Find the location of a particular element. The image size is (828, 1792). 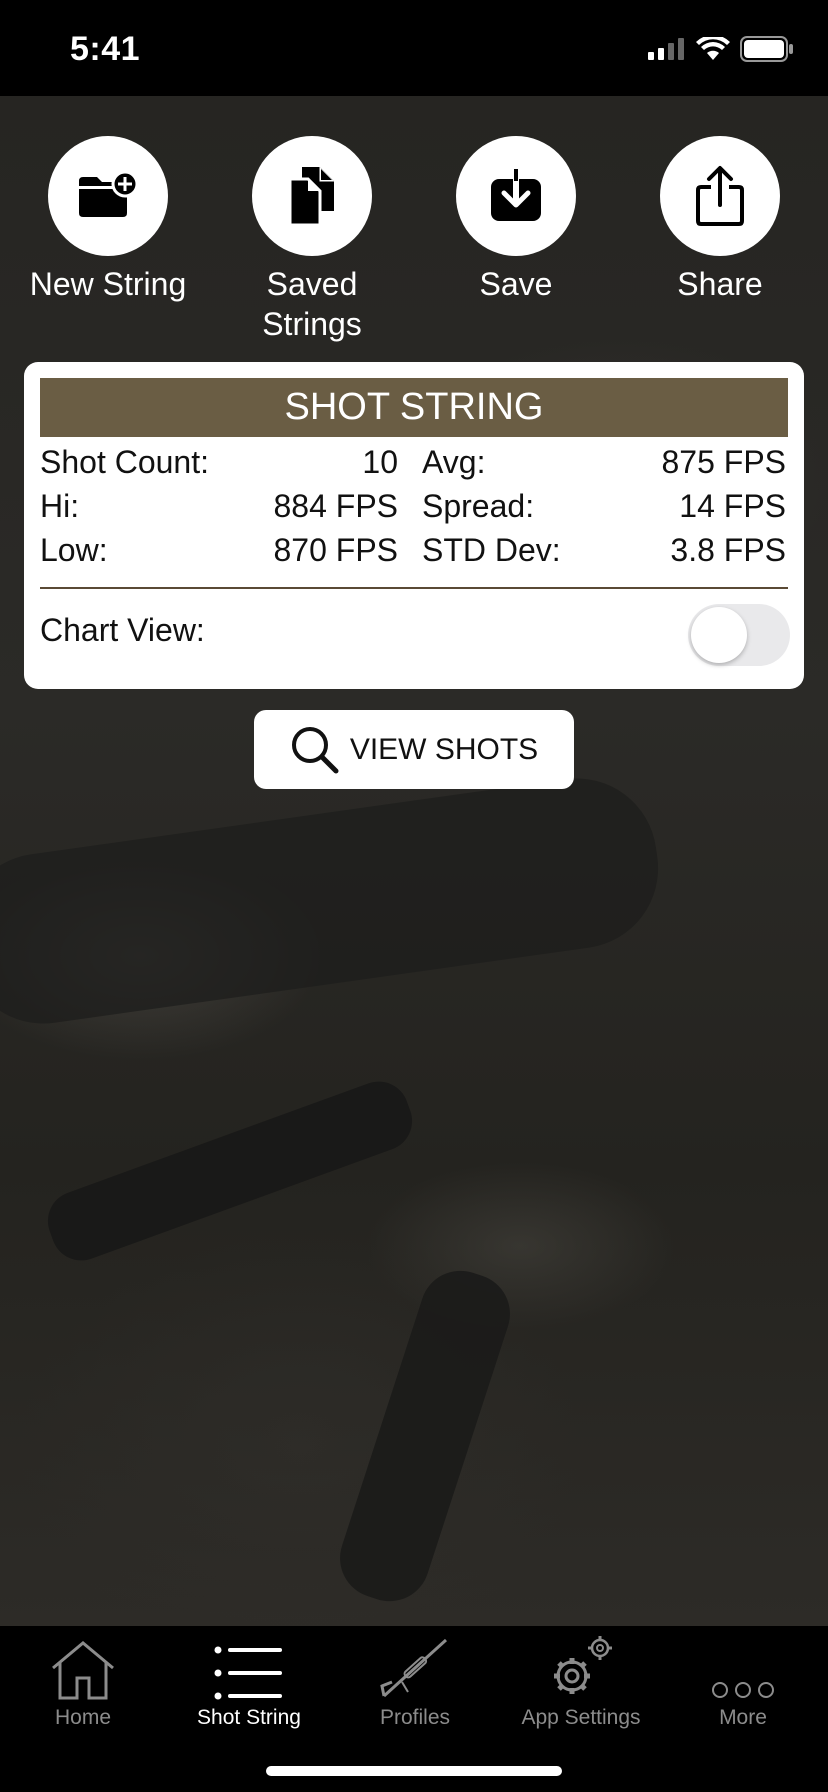

tab-shot-string: Shot String is located at coordinates (249, 1686).